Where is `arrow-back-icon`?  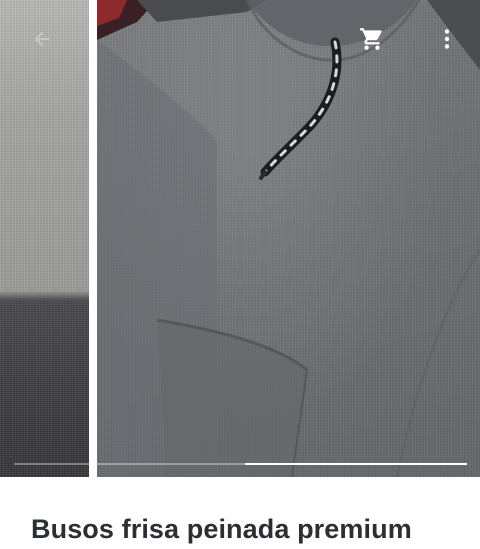 arrow-back-icon is located at coordinates (42, 39).